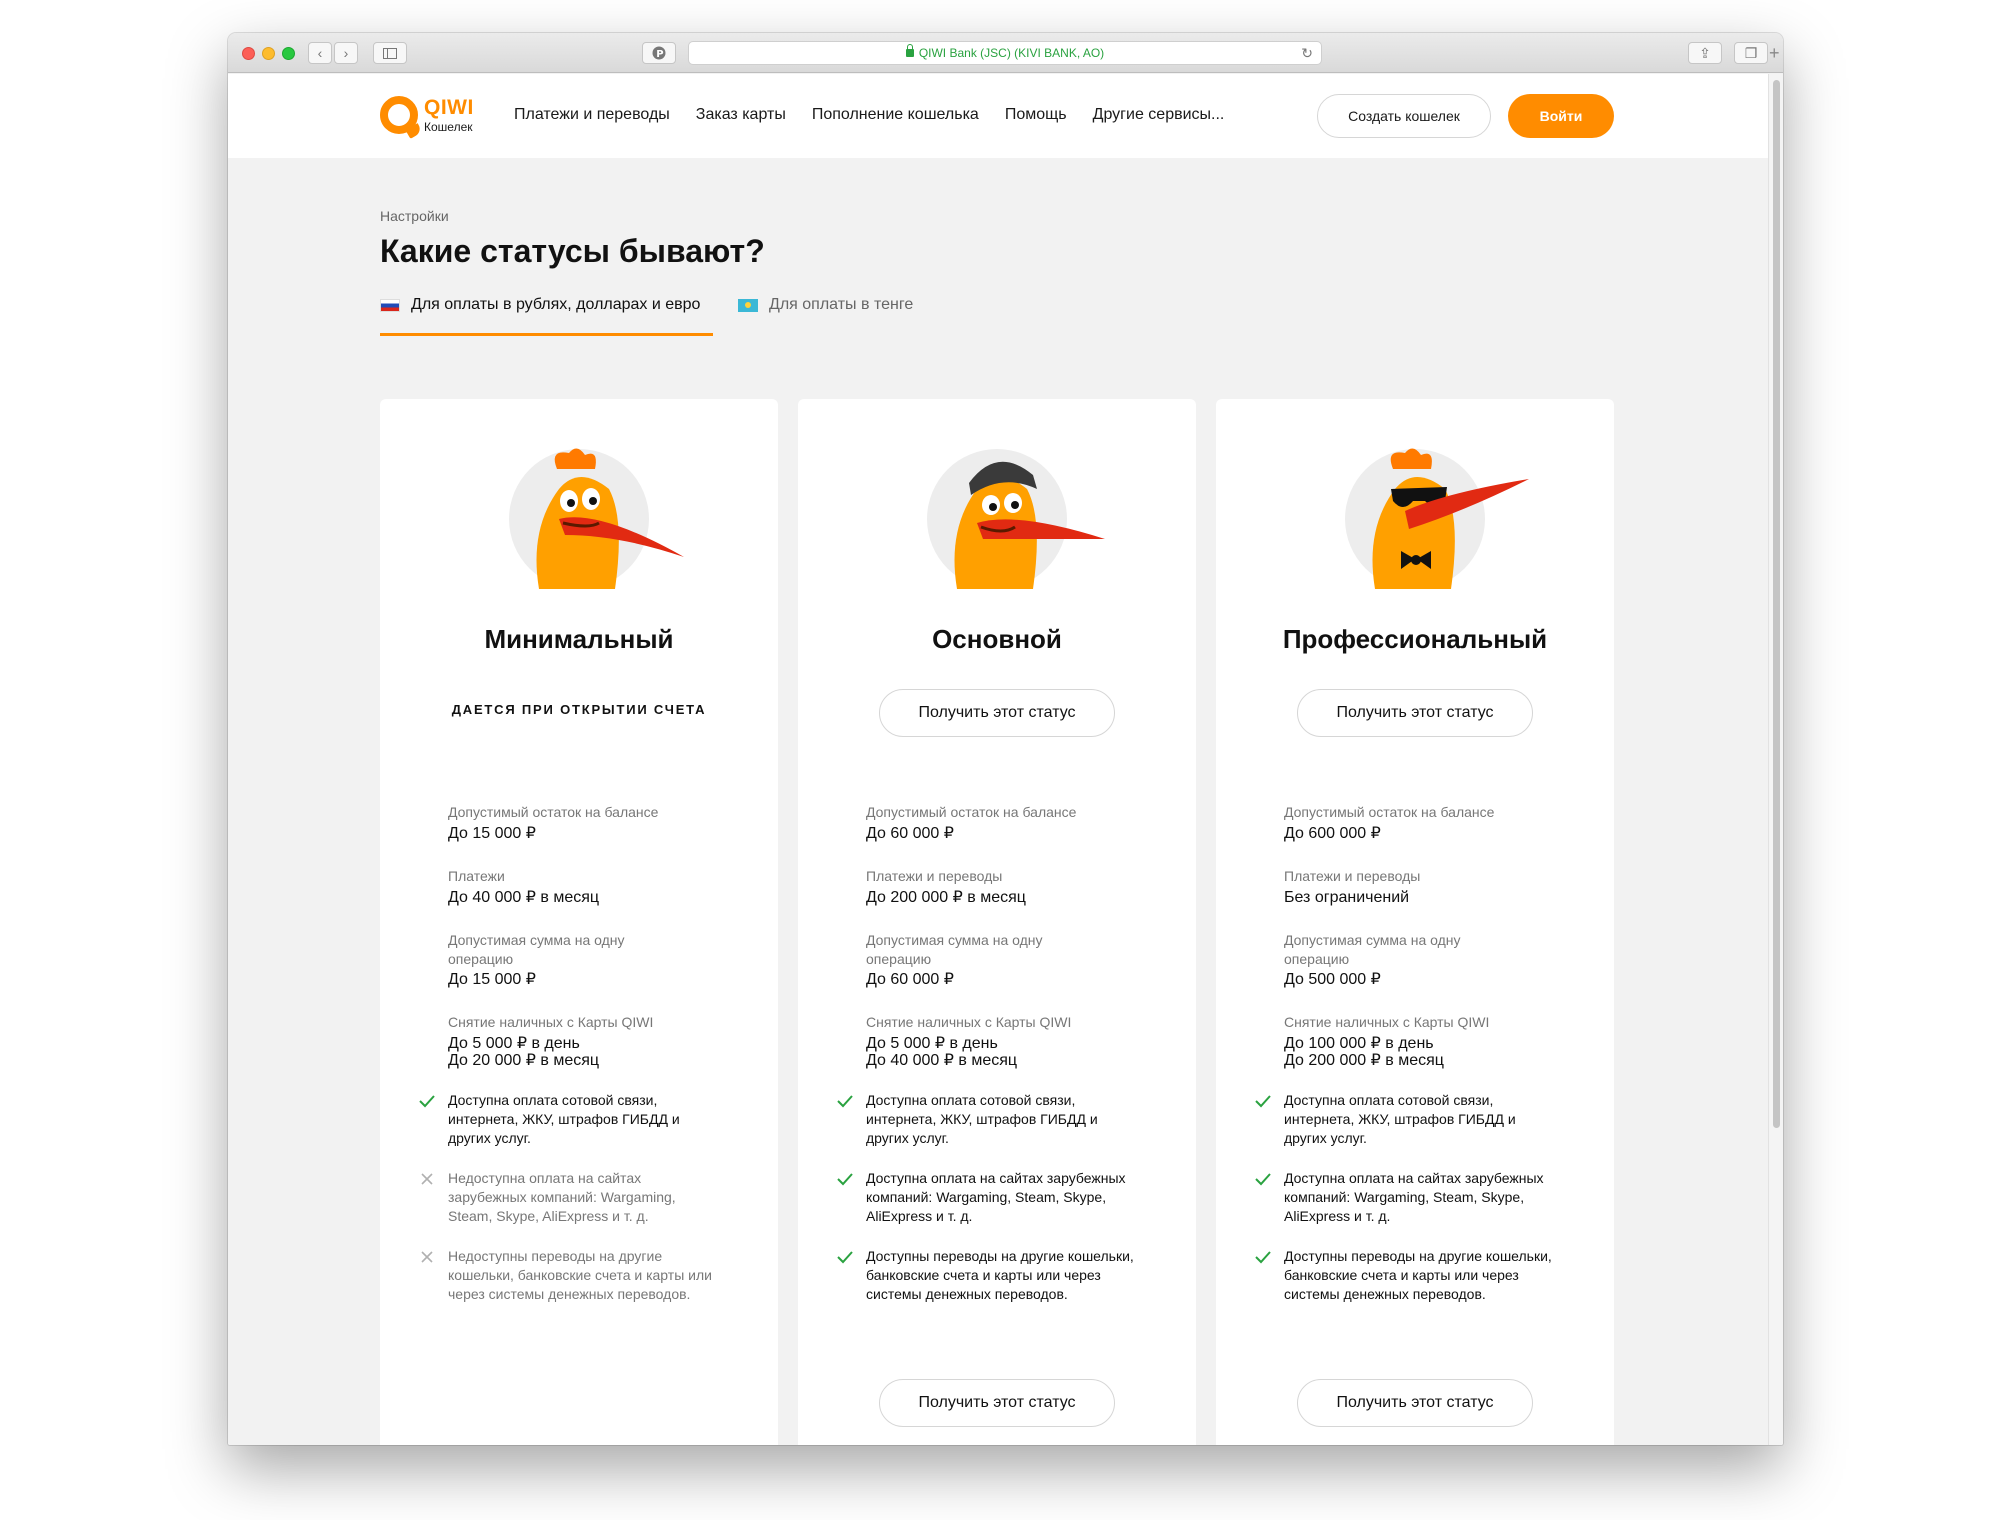  I want to click on kz-flag-icon, so click(748, 305).